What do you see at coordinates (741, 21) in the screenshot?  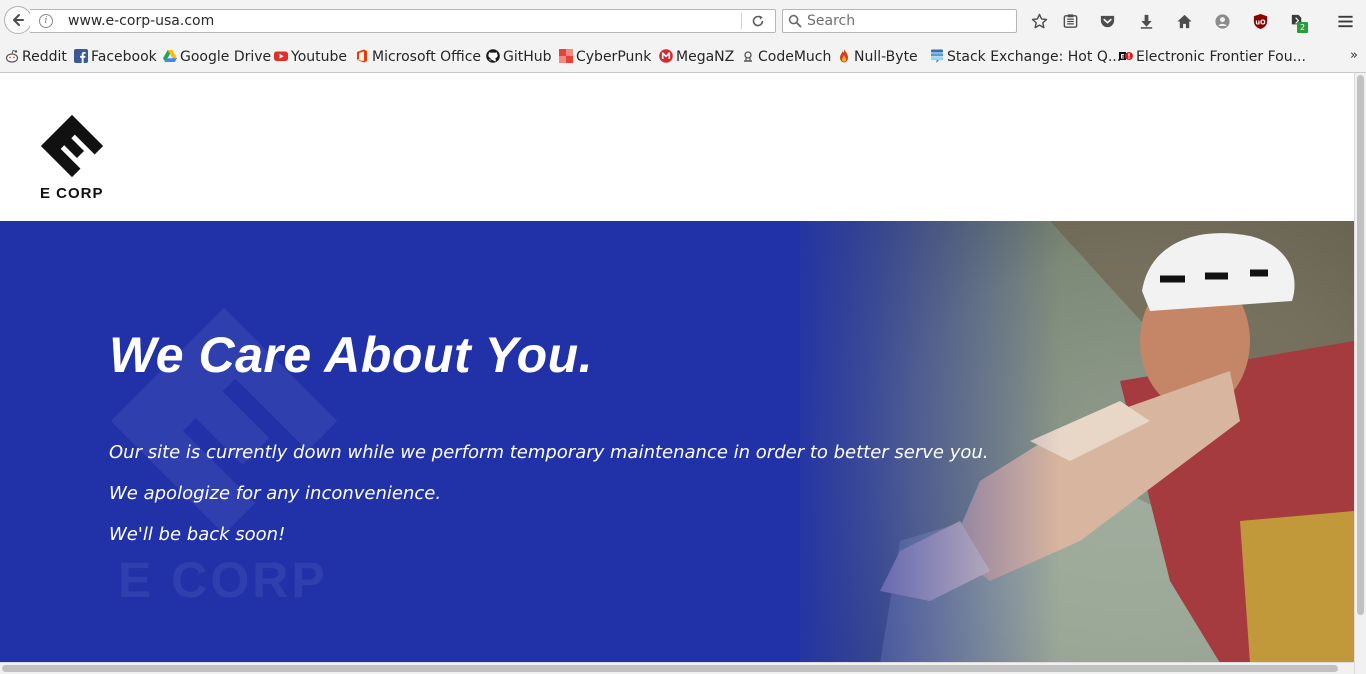 I see `url-separator` at bounding box center [741, 21].